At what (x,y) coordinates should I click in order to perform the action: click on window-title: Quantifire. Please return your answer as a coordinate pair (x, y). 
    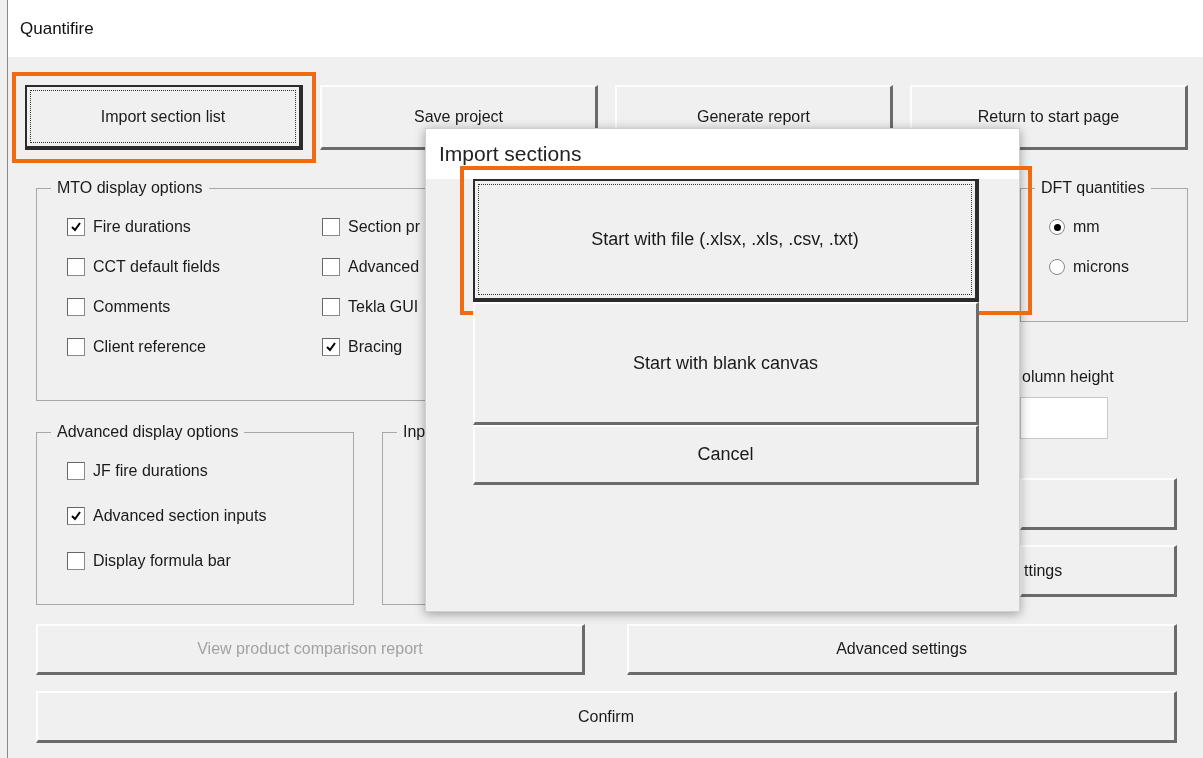
    Looking at the image, I should click on (57, 28).